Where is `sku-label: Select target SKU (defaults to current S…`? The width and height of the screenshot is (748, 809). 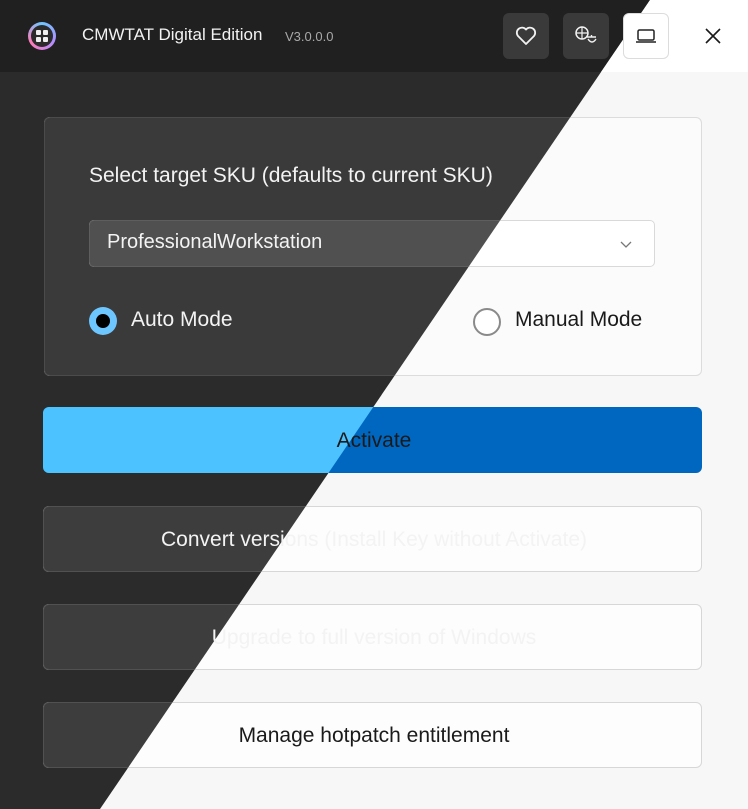
sku-label: Select target SKU (defaults to current S… is located at coordinates (291, 175).